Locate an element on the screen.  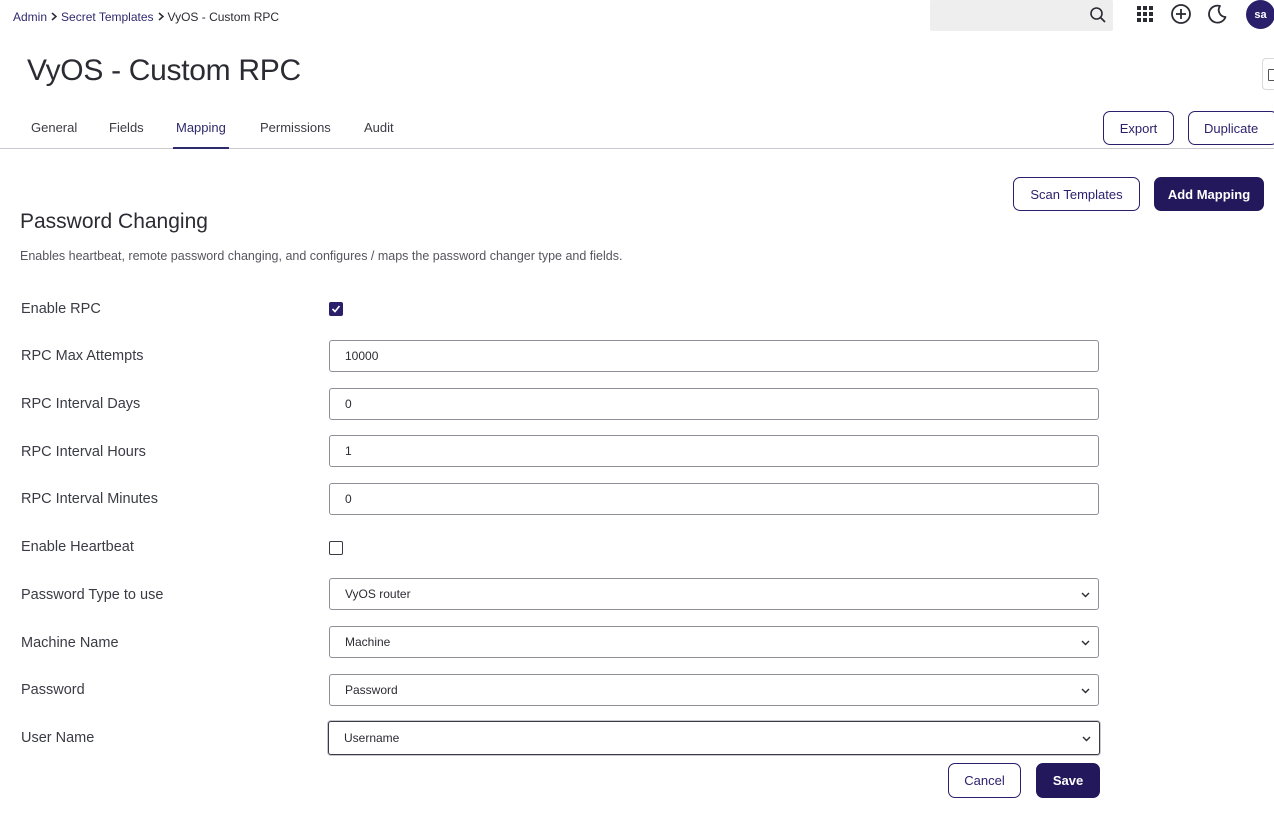
rpc-interval-days-label: RPC Interval Days is located at coordinates (81, 404).